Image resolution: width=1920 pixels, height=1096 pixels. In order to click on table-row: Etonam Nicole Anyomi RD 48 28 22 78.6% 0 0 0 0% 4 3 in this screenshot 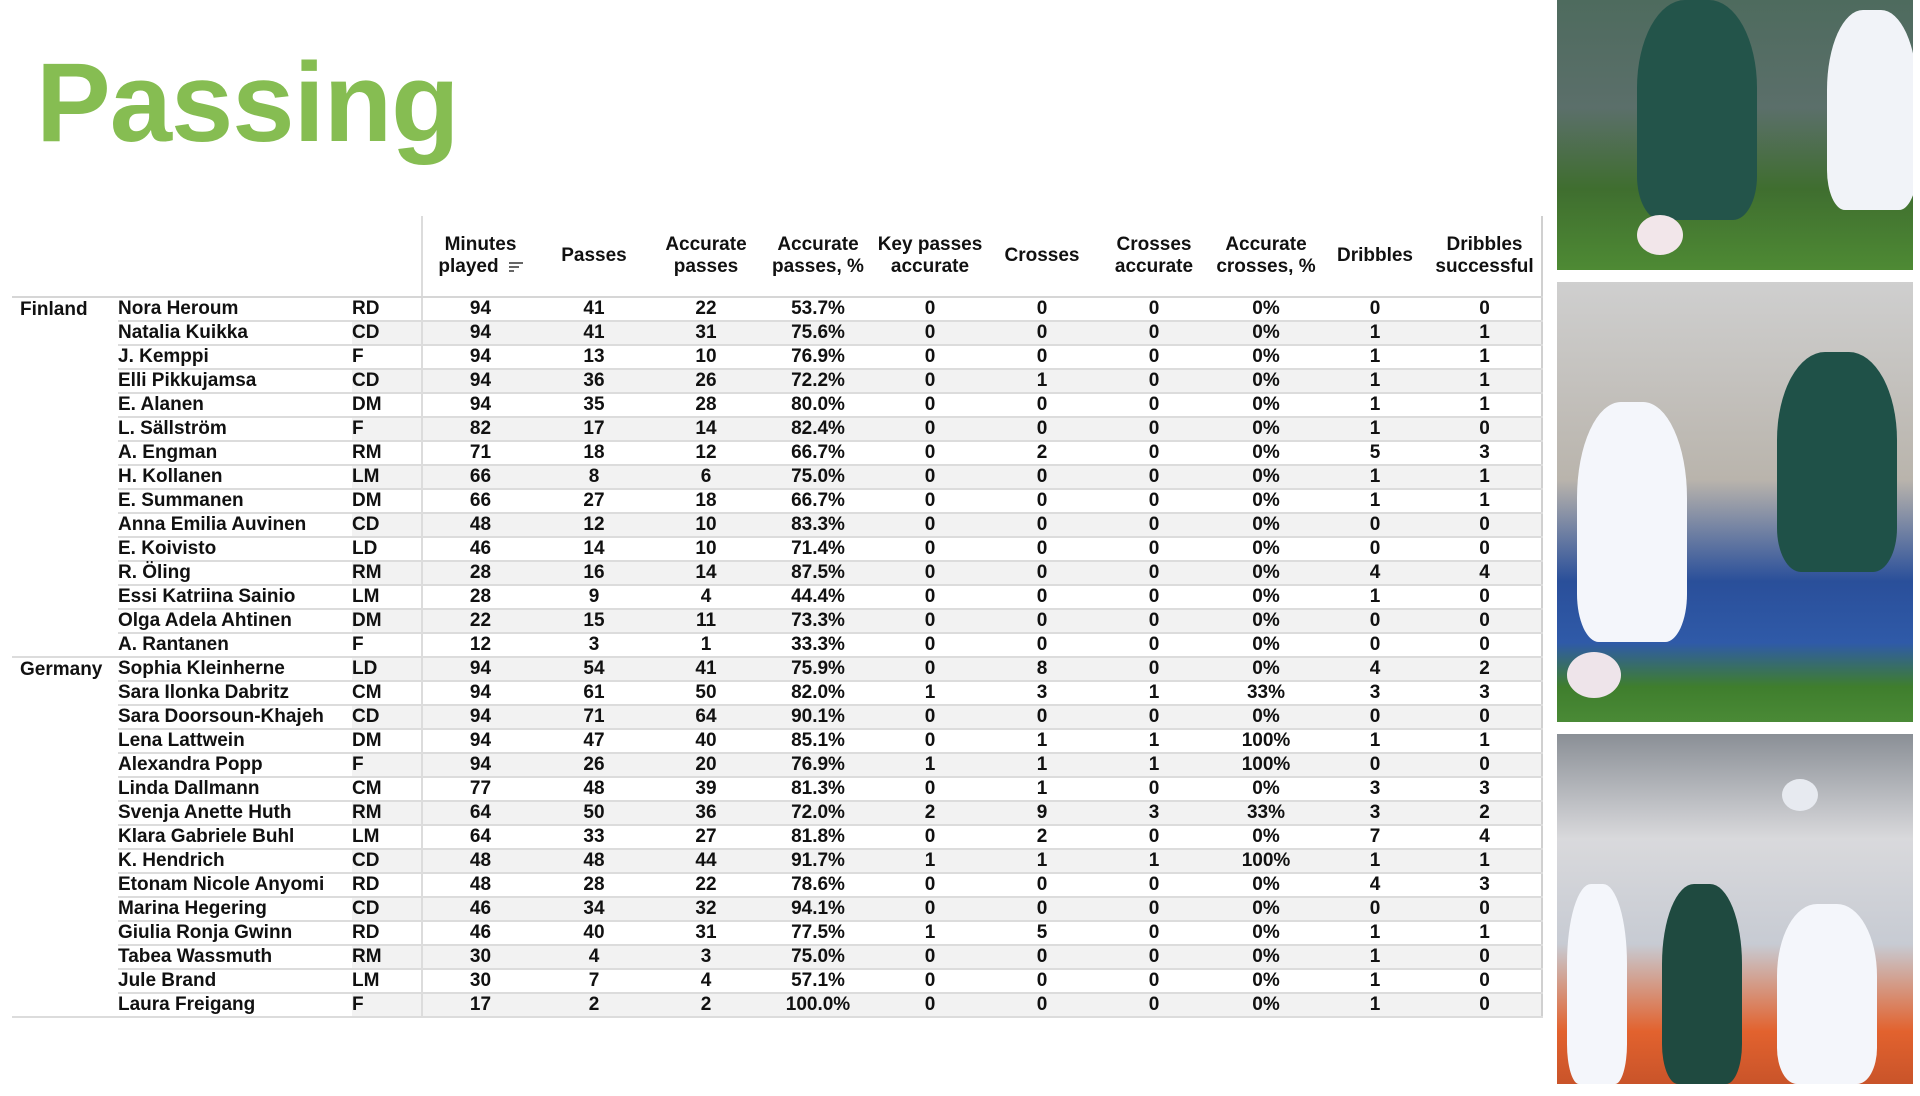, I will do `click(777, 885)`.